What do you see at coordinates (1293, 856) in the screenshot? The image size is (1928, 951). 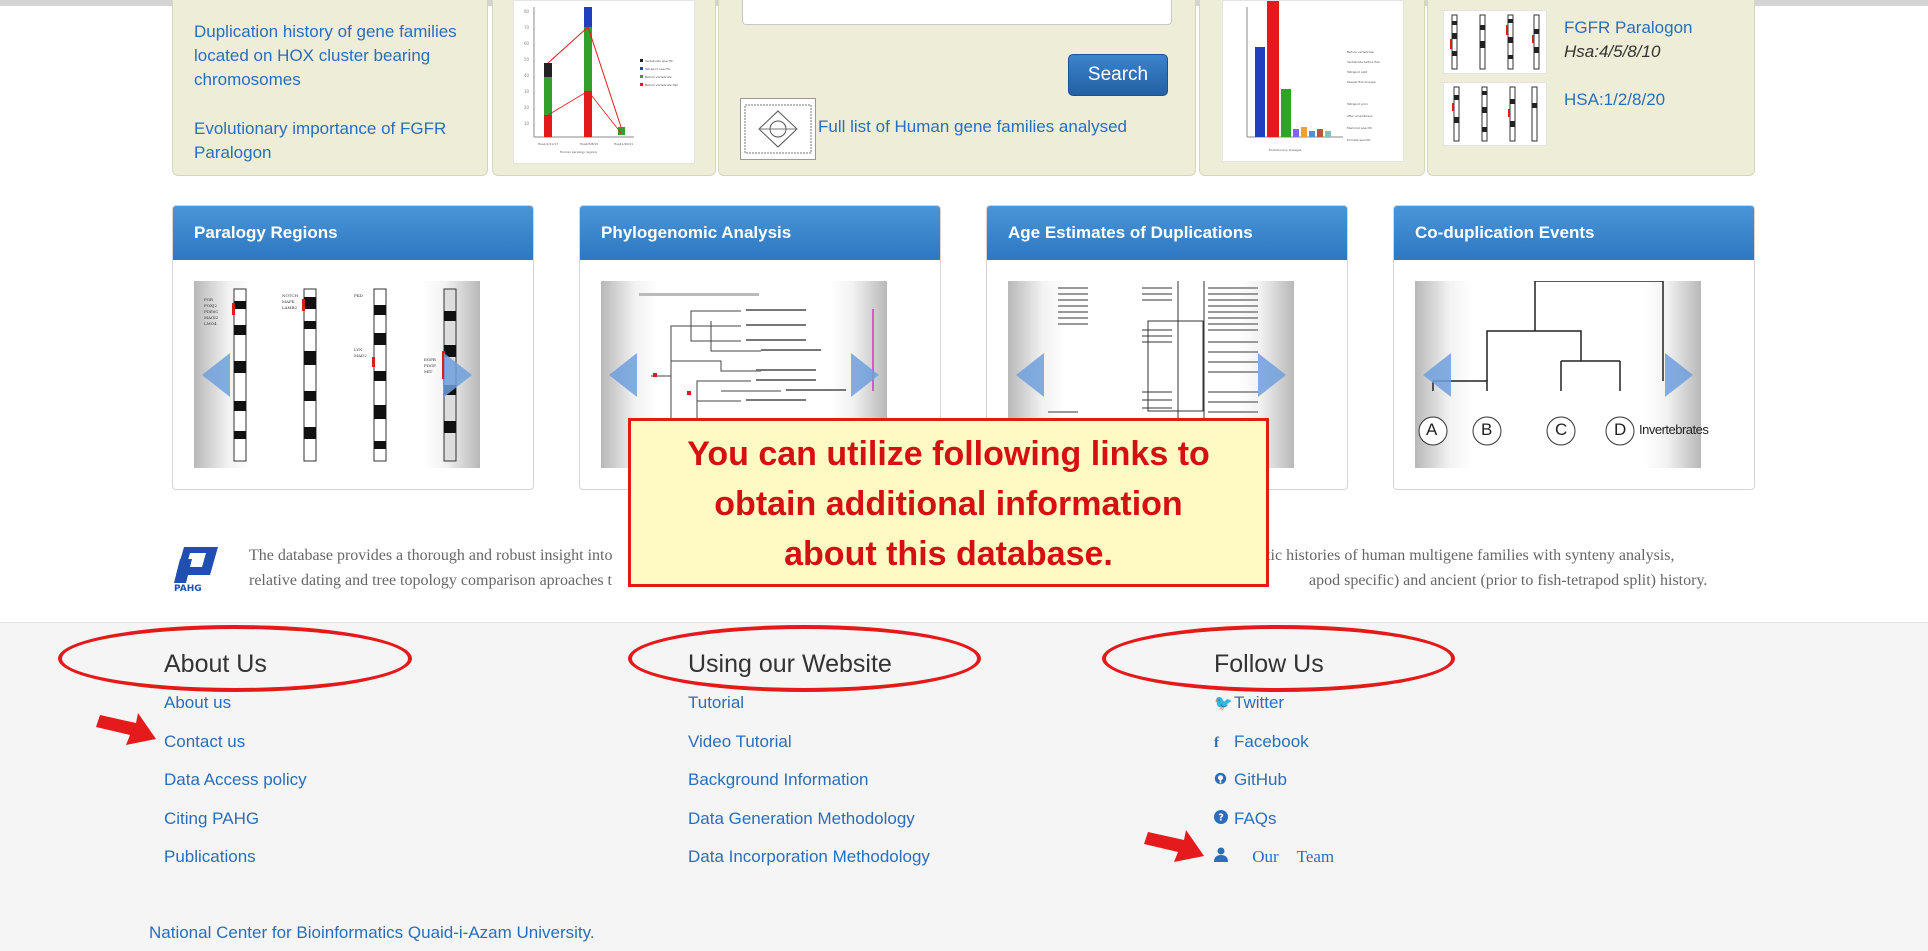 I see `our-team-label: Our Team` at bounding box center [1293, 856].